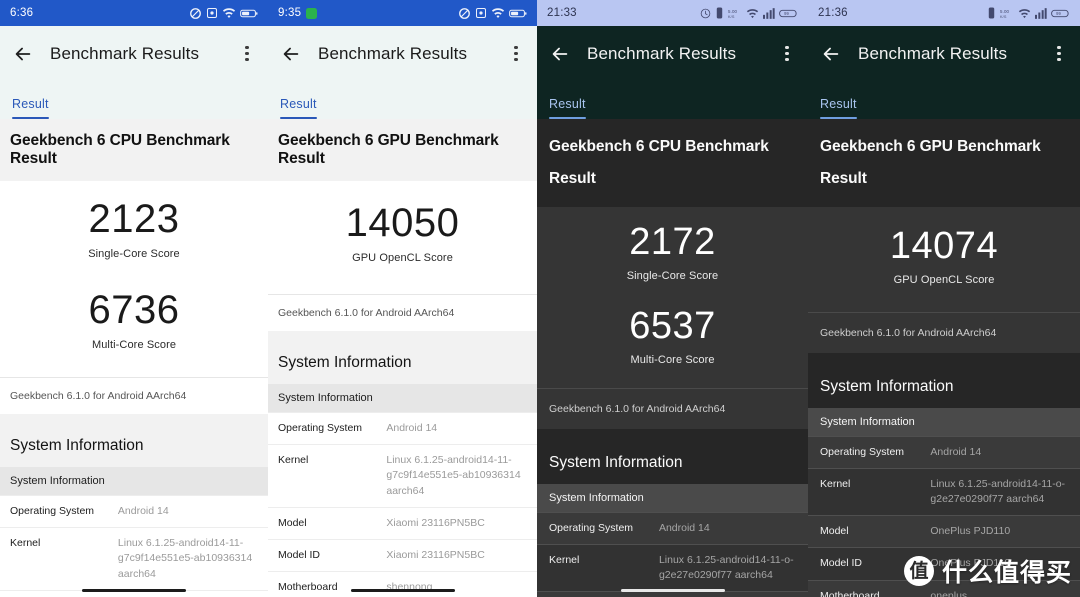 This screenshot has height=597, width=1080. What do you see at coordinates (1006, 573) in the screenshot?
I see `watermark-text: 什么值得买` at bounding box center [1006, 573].